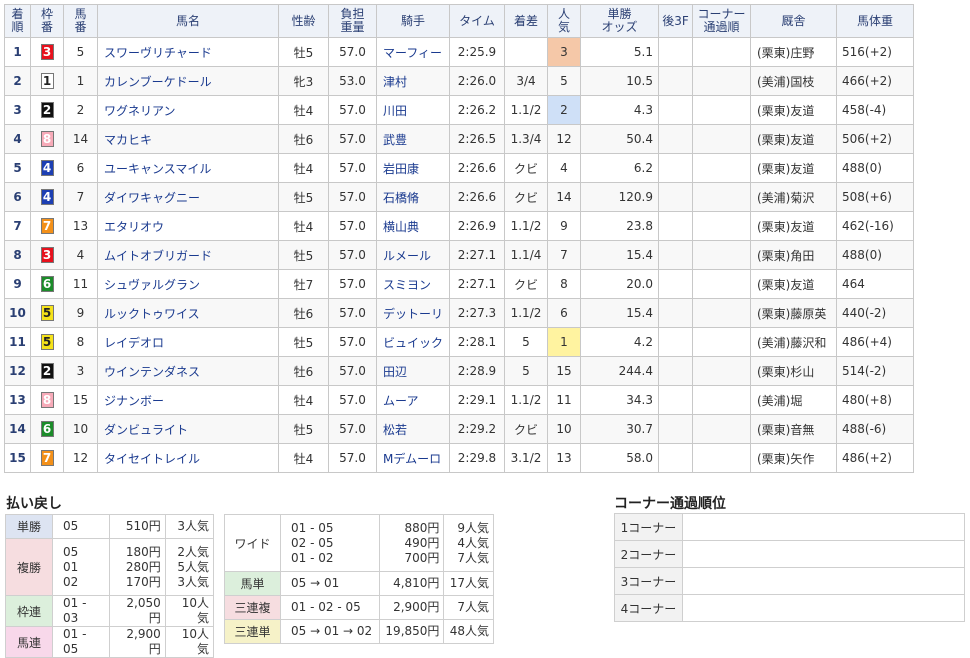  What do you see at coordinates (80, 21) in the screenshot?
I see `col-uma: 馬番` at bounding box center [80, 21].